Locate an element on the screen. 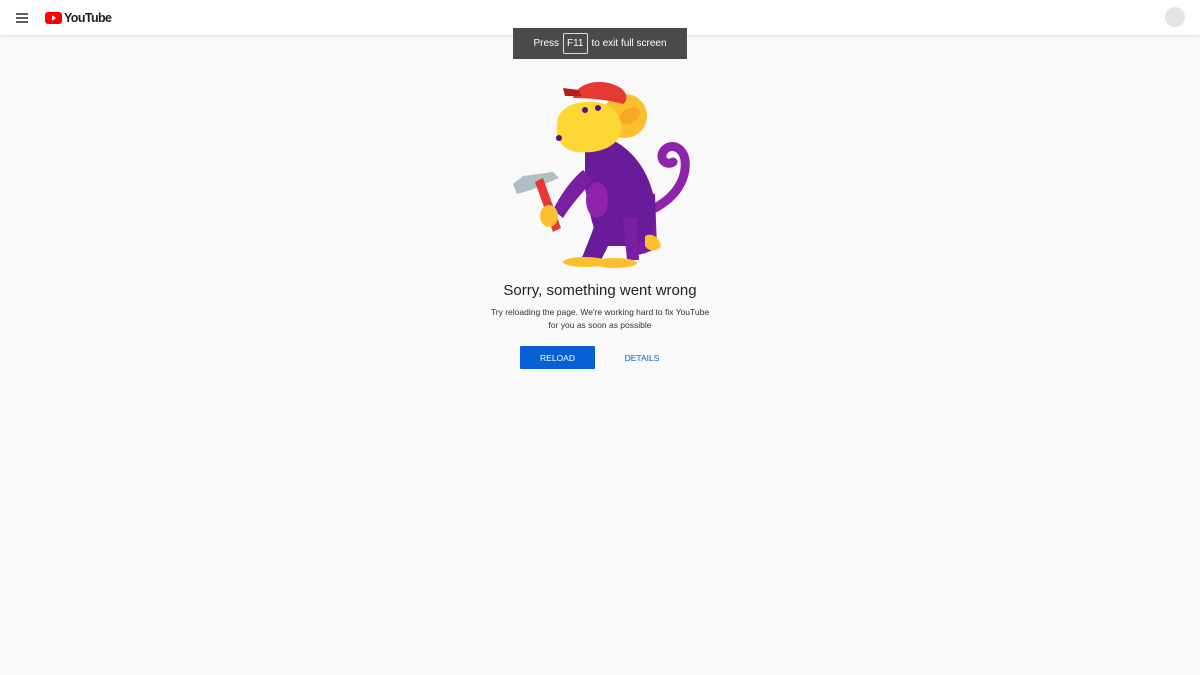 The height and width of the screenshot is (675, 1200). account-avatar is located at coordinates (1175, 17).